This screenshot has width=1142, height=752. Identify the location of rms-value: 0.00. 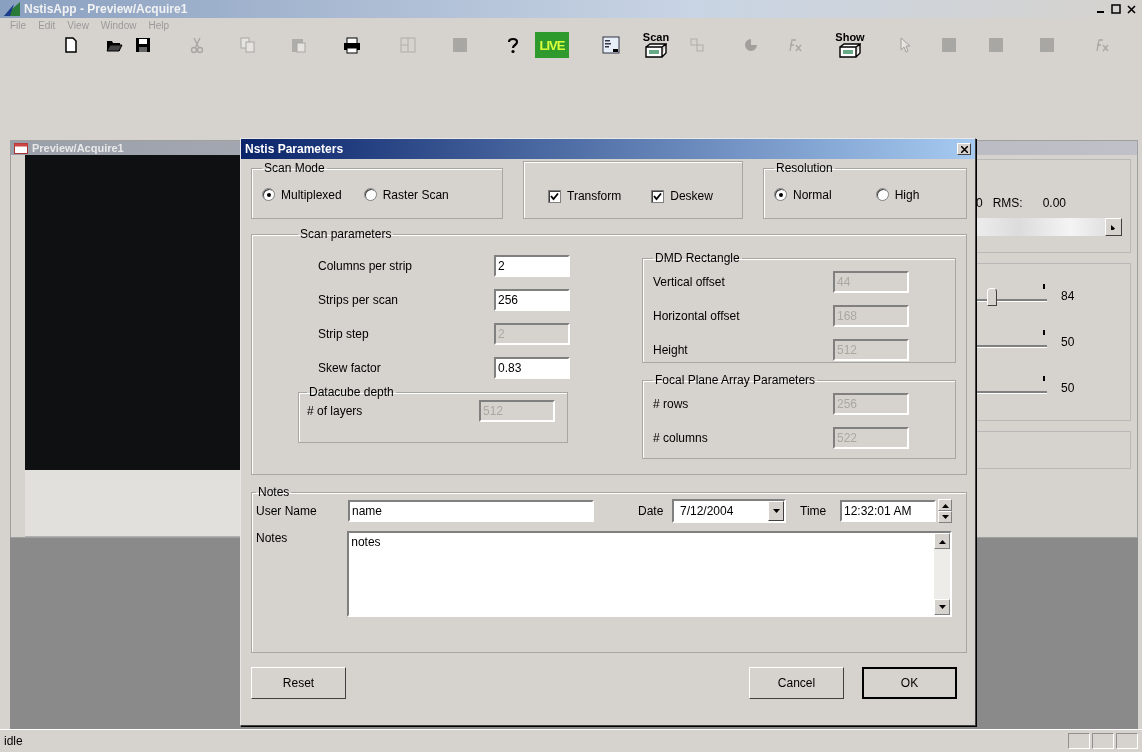
(1054, 203).